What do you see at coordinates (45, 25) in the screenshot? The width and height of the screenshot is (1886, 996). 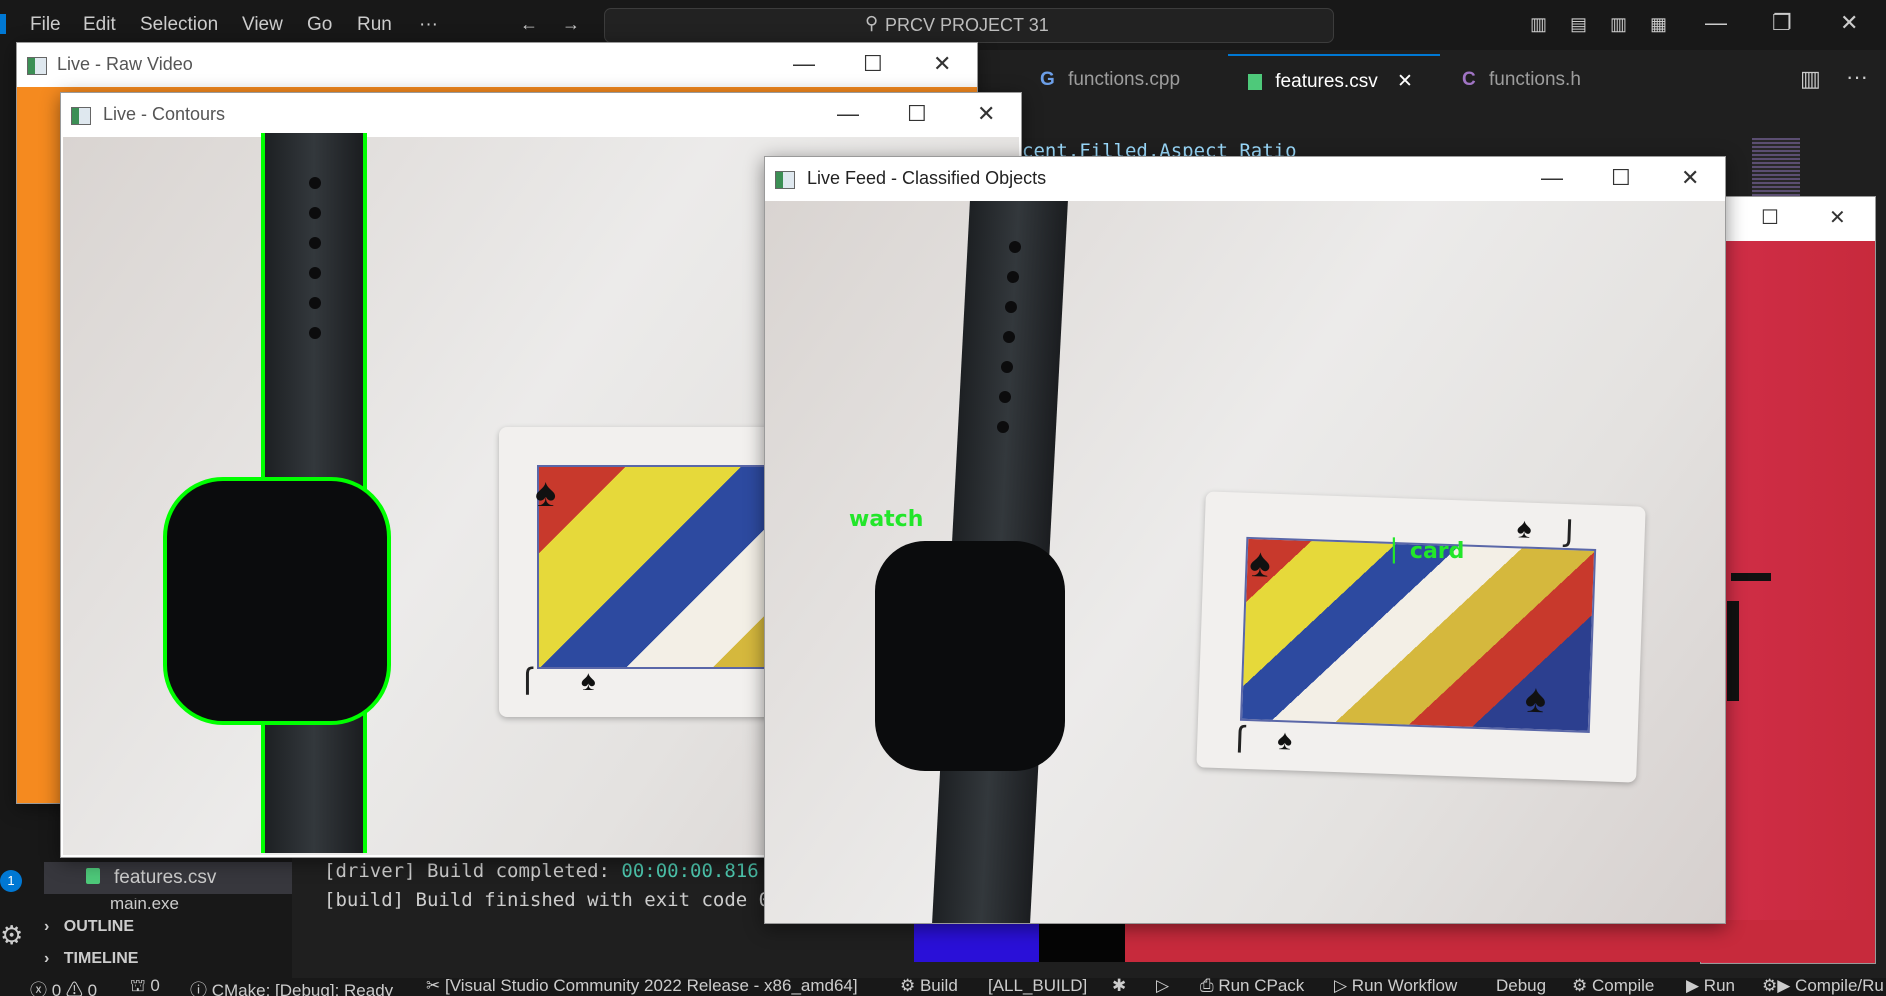 I see `menu-file: File` at bounding box center [45, 25].